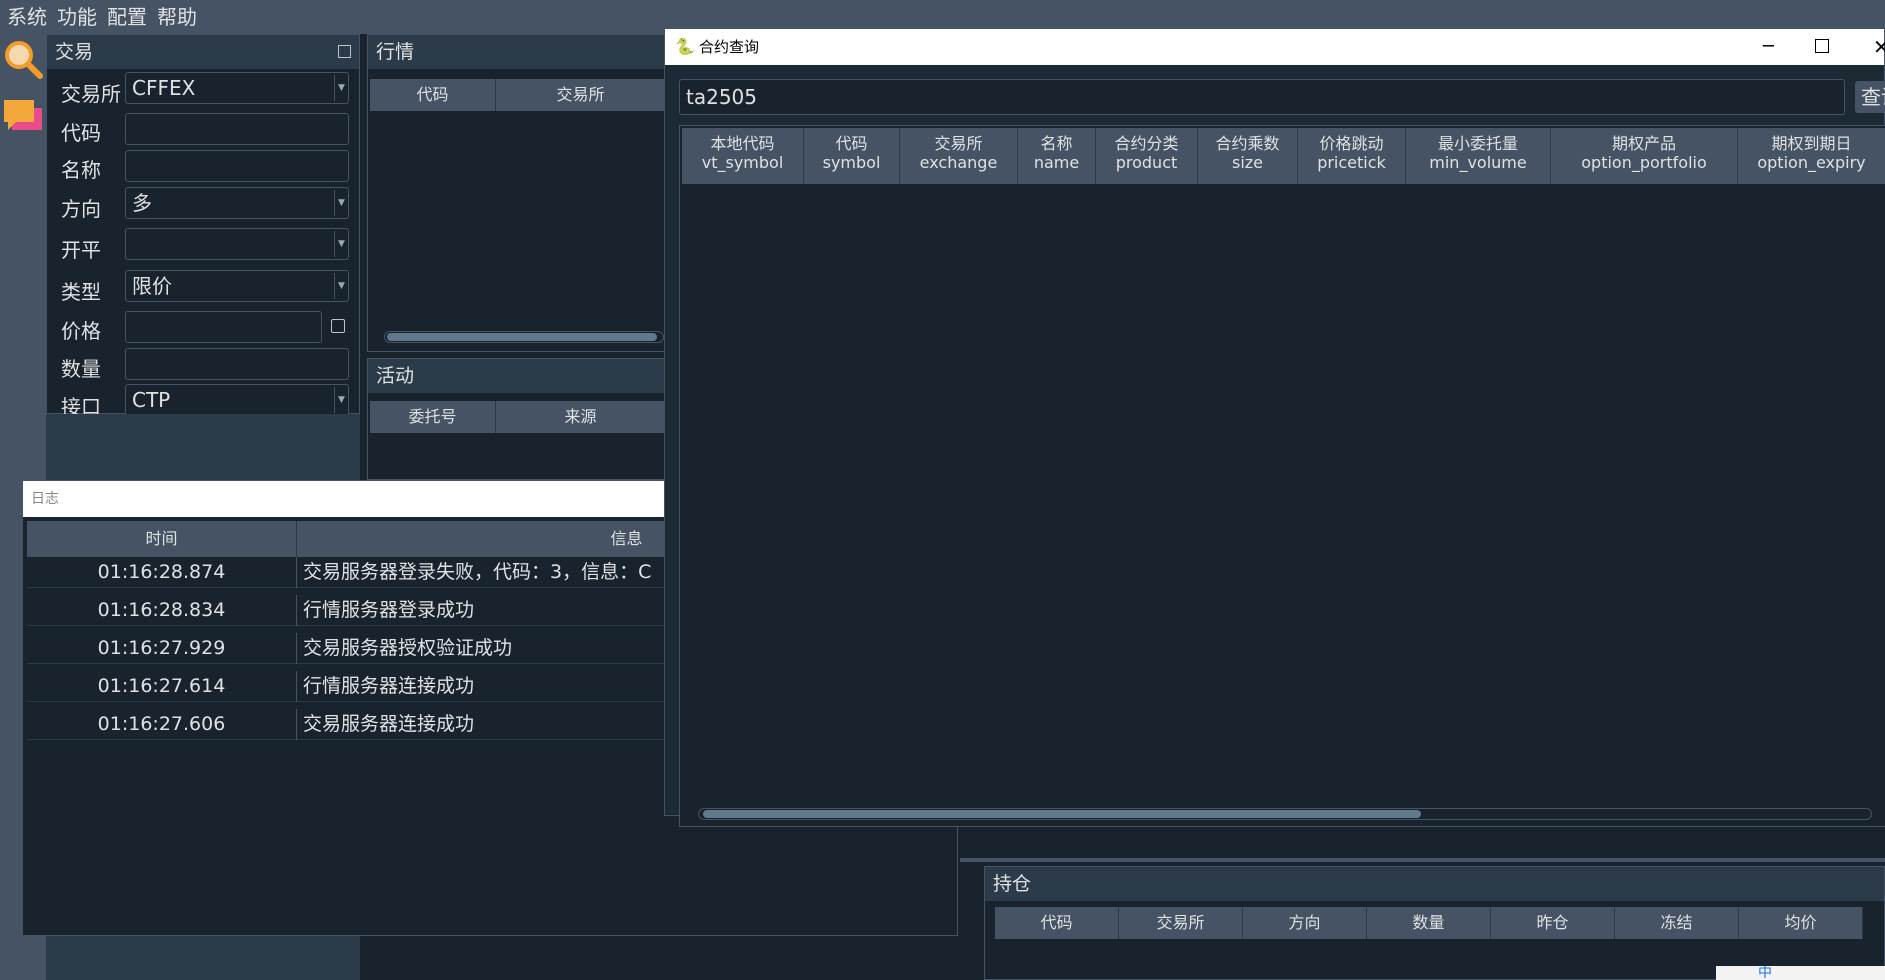 The height and width of the screenshot is (980, 1885). What do you see at coordinates (1822, 46) in the screenshot?
I see `maximize-icon` at bounding box center [1822, 46].